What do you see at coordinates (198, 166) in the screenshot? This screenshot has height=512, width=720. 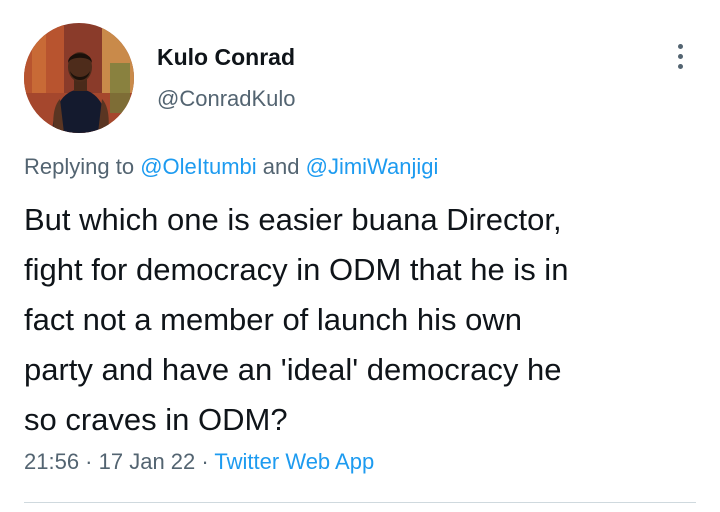 I see `mention-link-oleitumbi: @OleItumbi` at bounding box center [198, 166].